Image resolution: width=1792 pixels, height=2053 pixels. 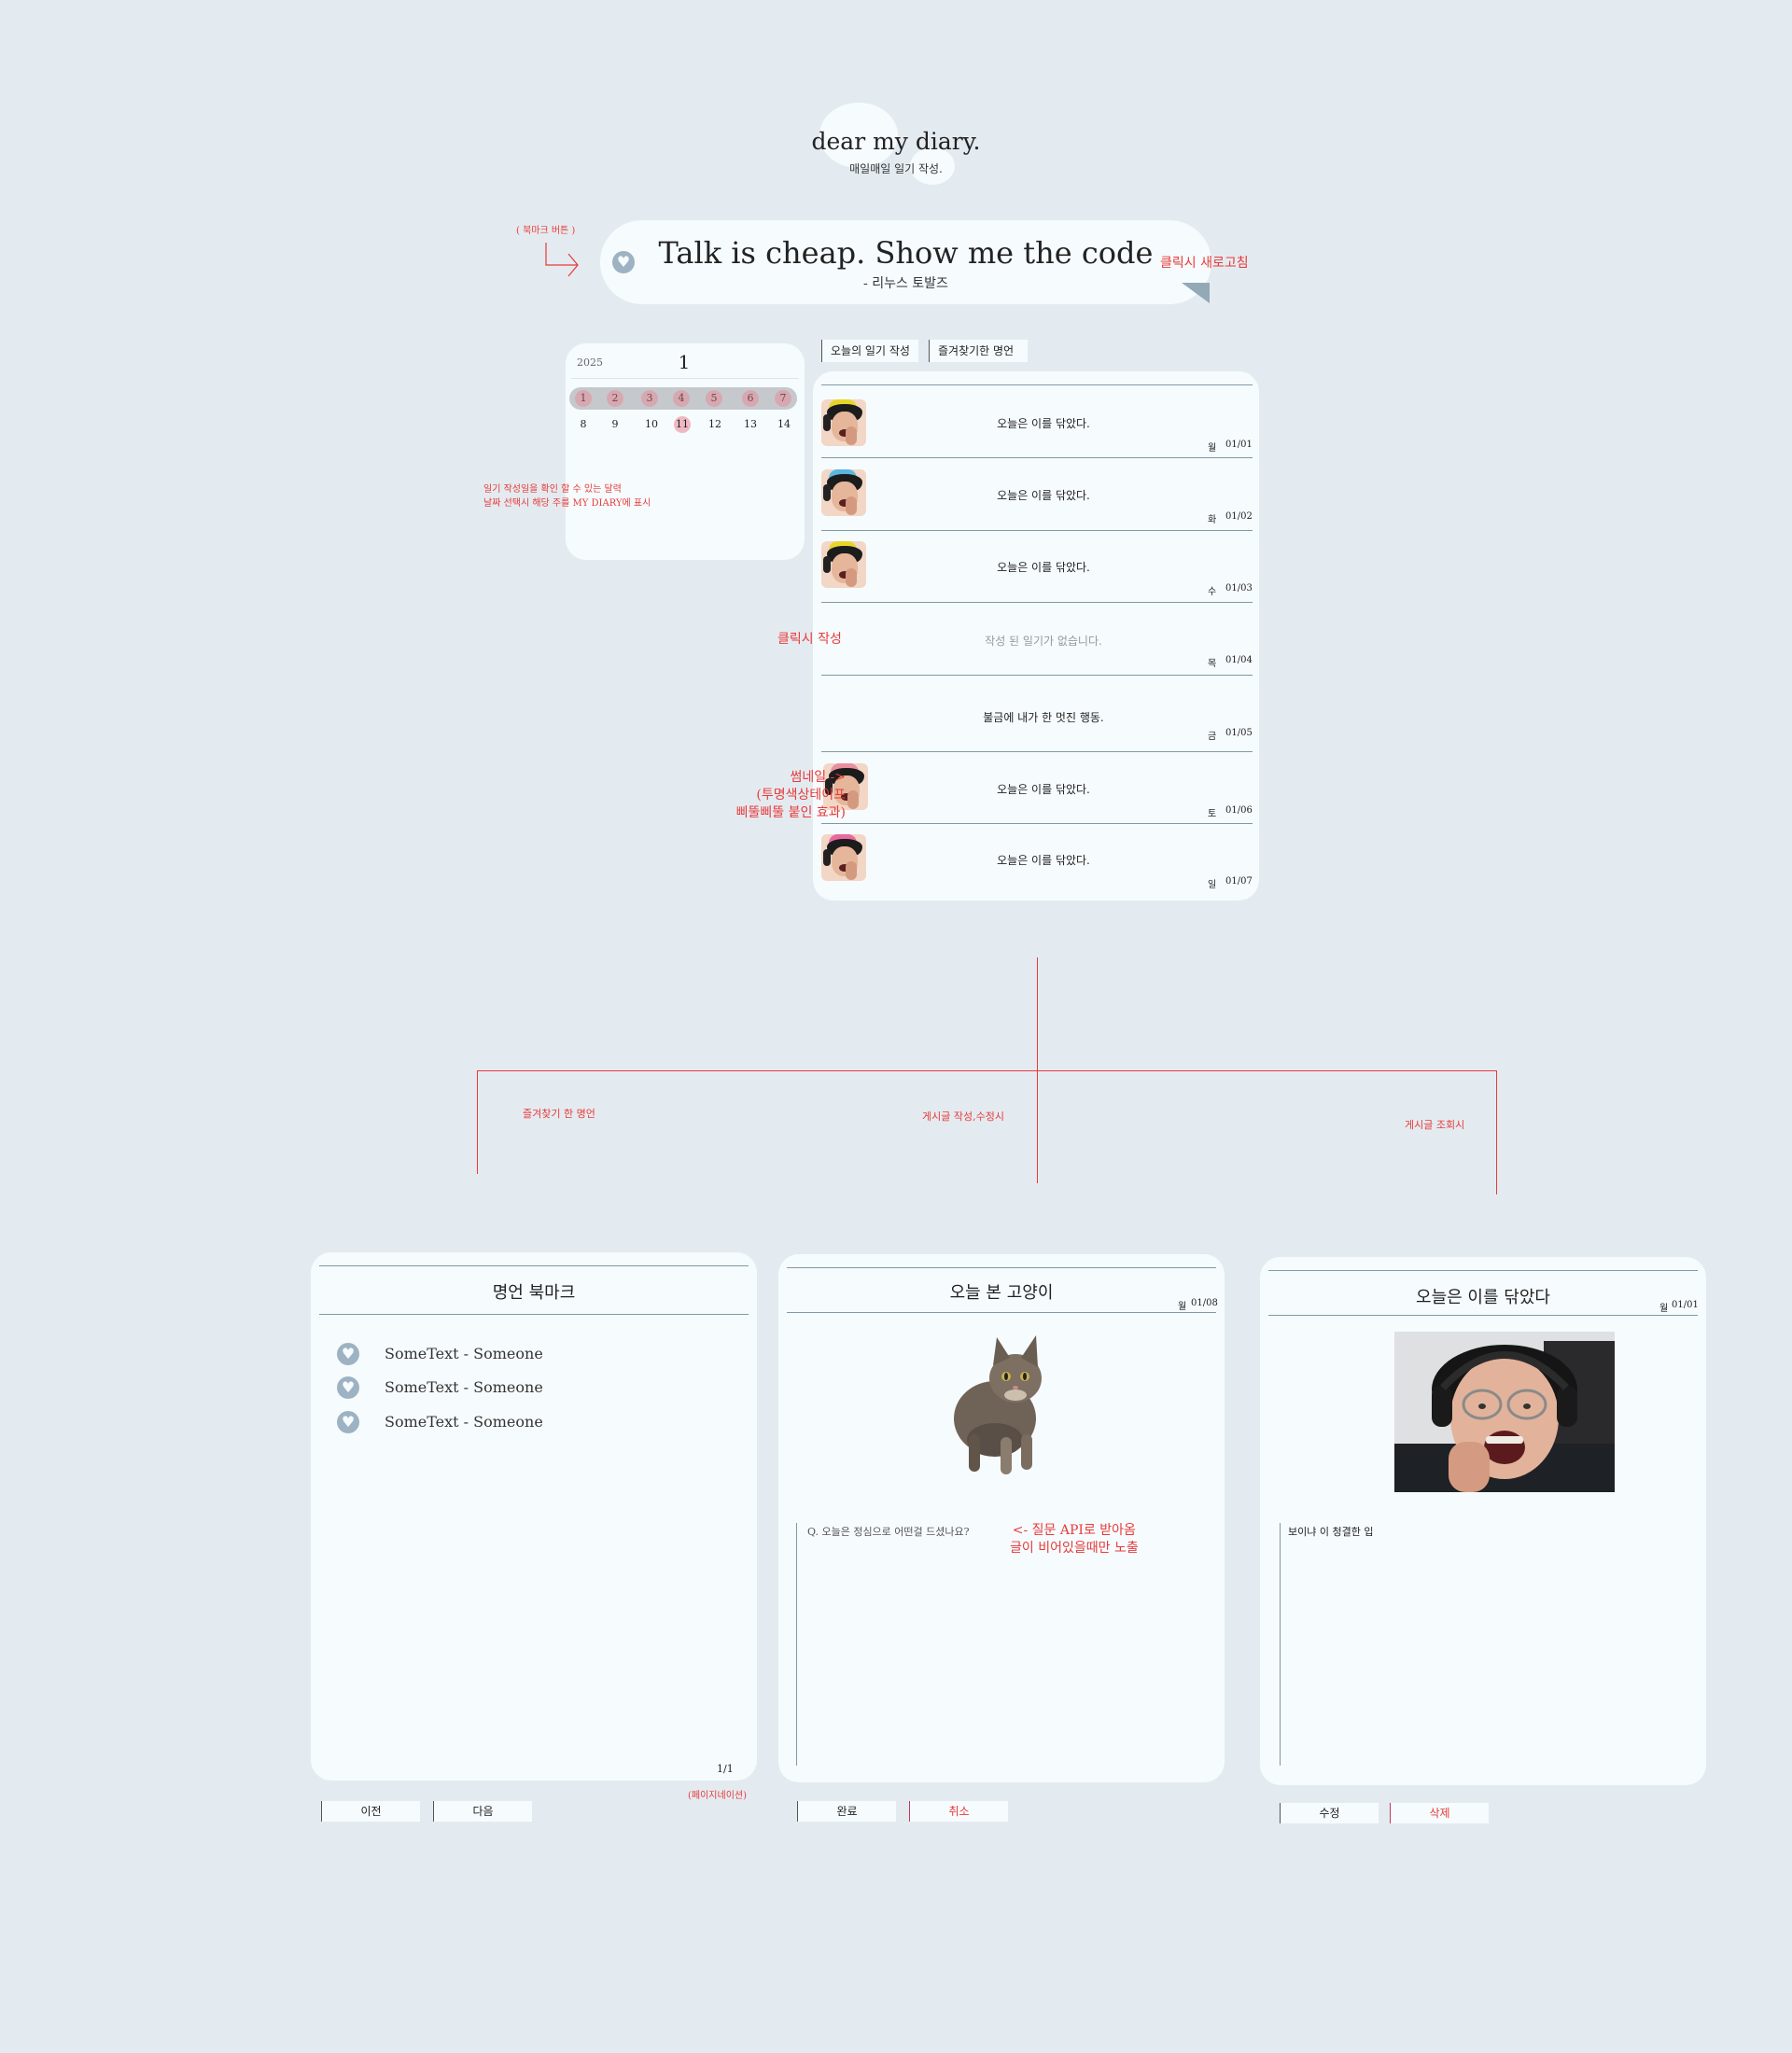 What do you see at coordinates (681, 398) in the screenshot?
I see `calendar-day: 4` at bounding box center [681, 398].